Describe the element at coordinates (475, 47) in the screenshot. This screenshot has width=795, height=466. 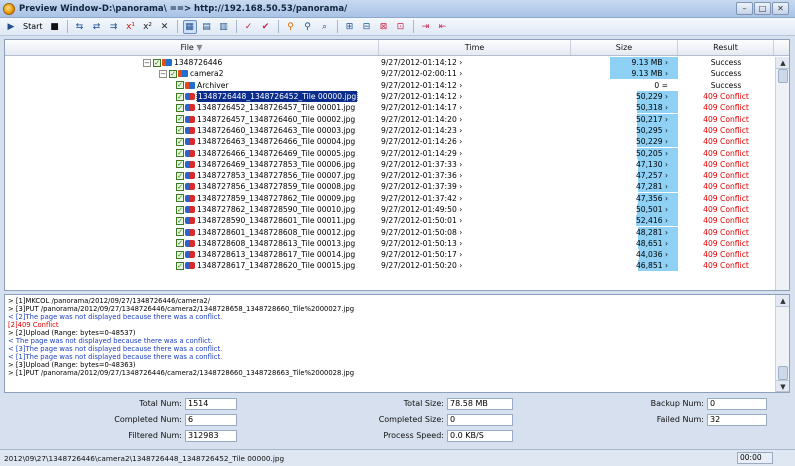
I see `column-header-time: Time` at that location.